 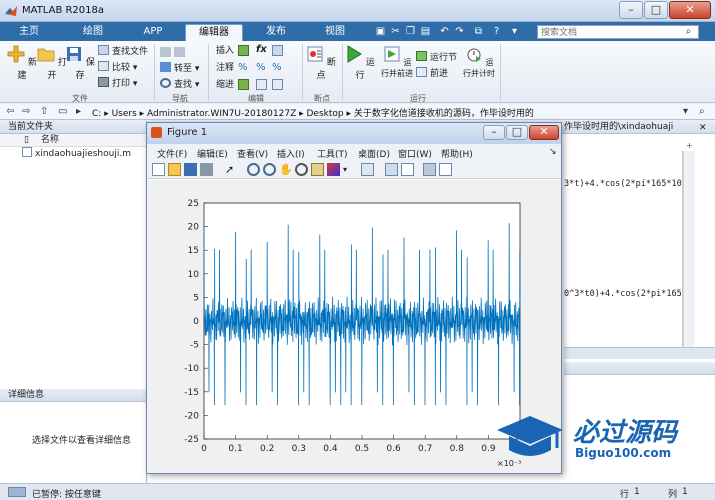 What do you see at coordinates (62, 111) in the screenshot?
I see `browse-folder-icon: ▭` at bounding box center [62, 111].